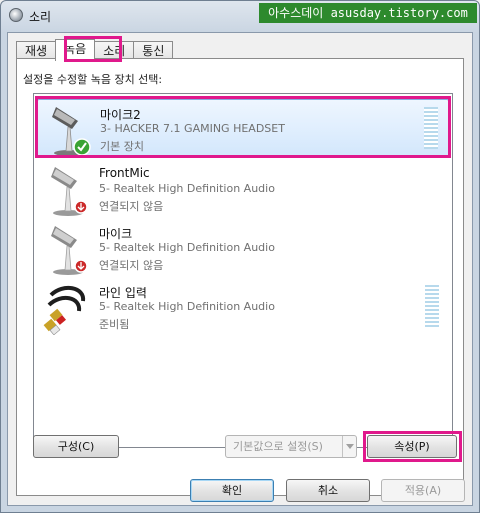 Image resolution: width=480 pixels, height=513 pixels. Describe the element at coordinates (64, 310) in the screenshot. I see `rca-cable-icon` at that location.